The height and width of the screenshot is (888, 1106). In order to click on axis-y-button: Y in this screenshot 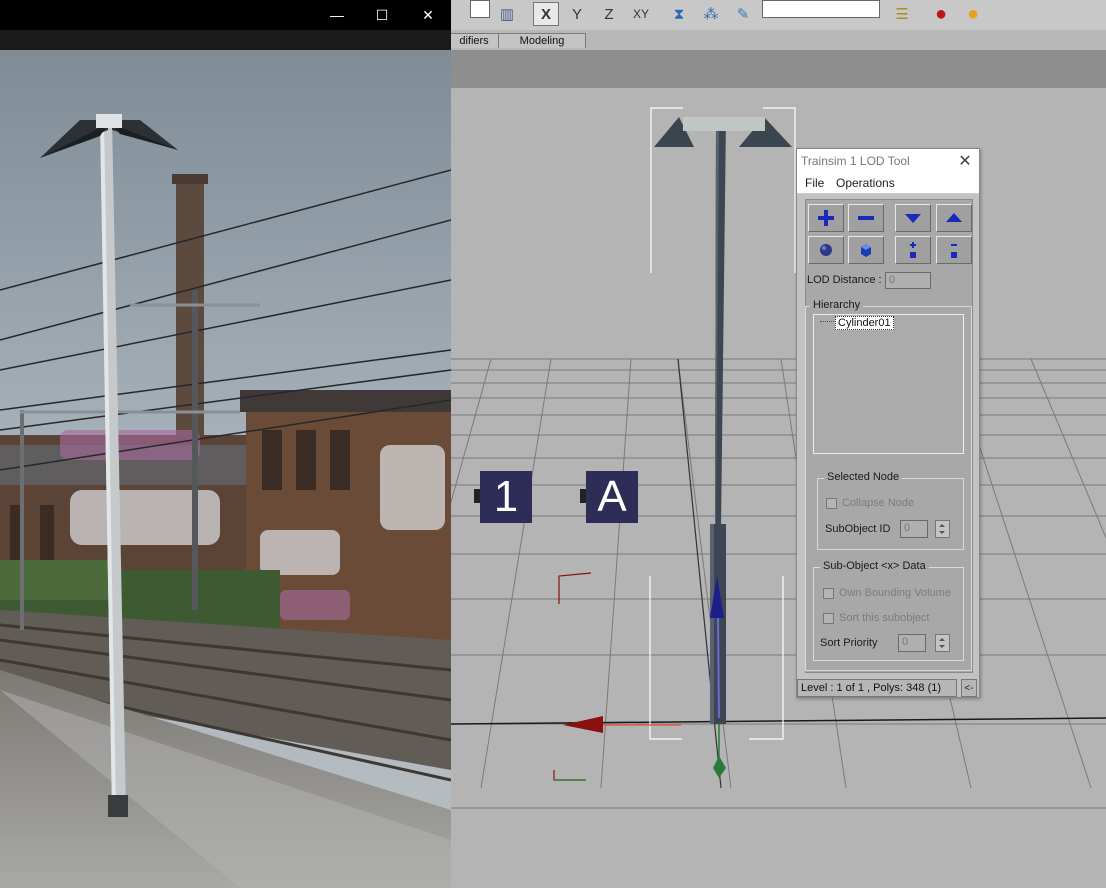, I will do `click(577, 14)`.